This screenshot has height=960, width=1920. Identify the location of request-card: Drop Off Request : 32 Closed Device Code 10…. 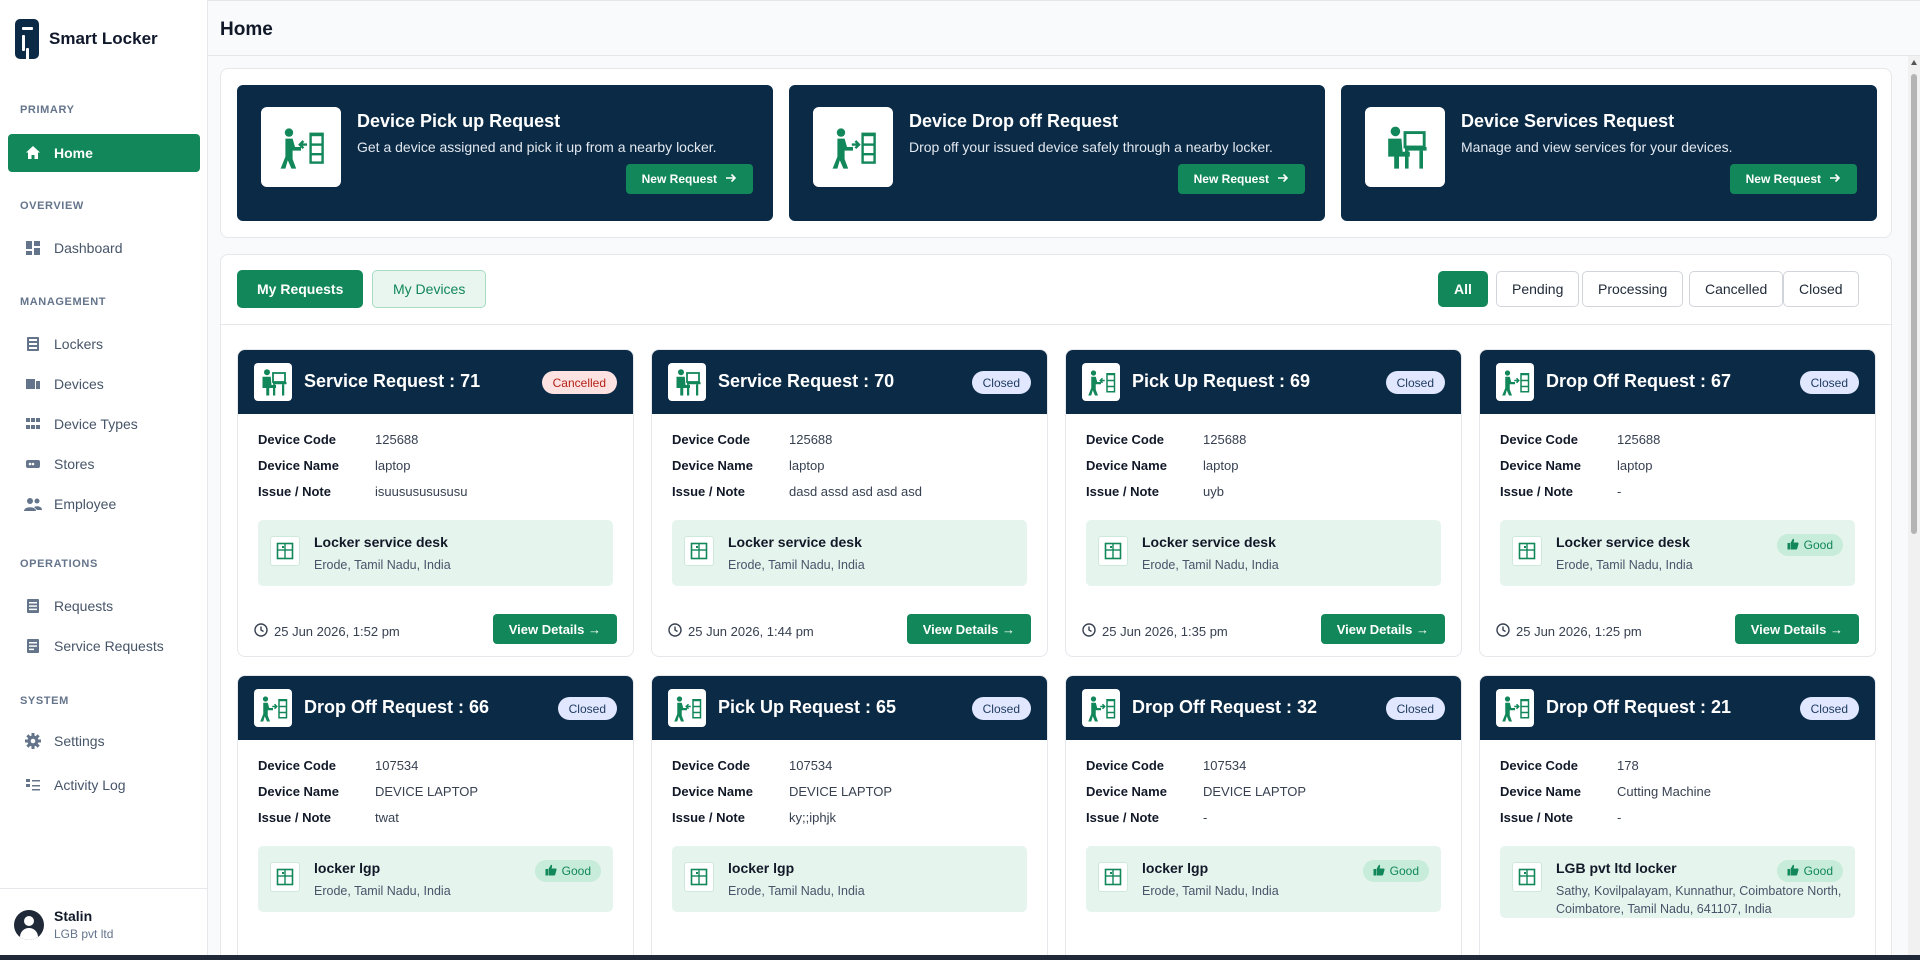
(1263, 817).